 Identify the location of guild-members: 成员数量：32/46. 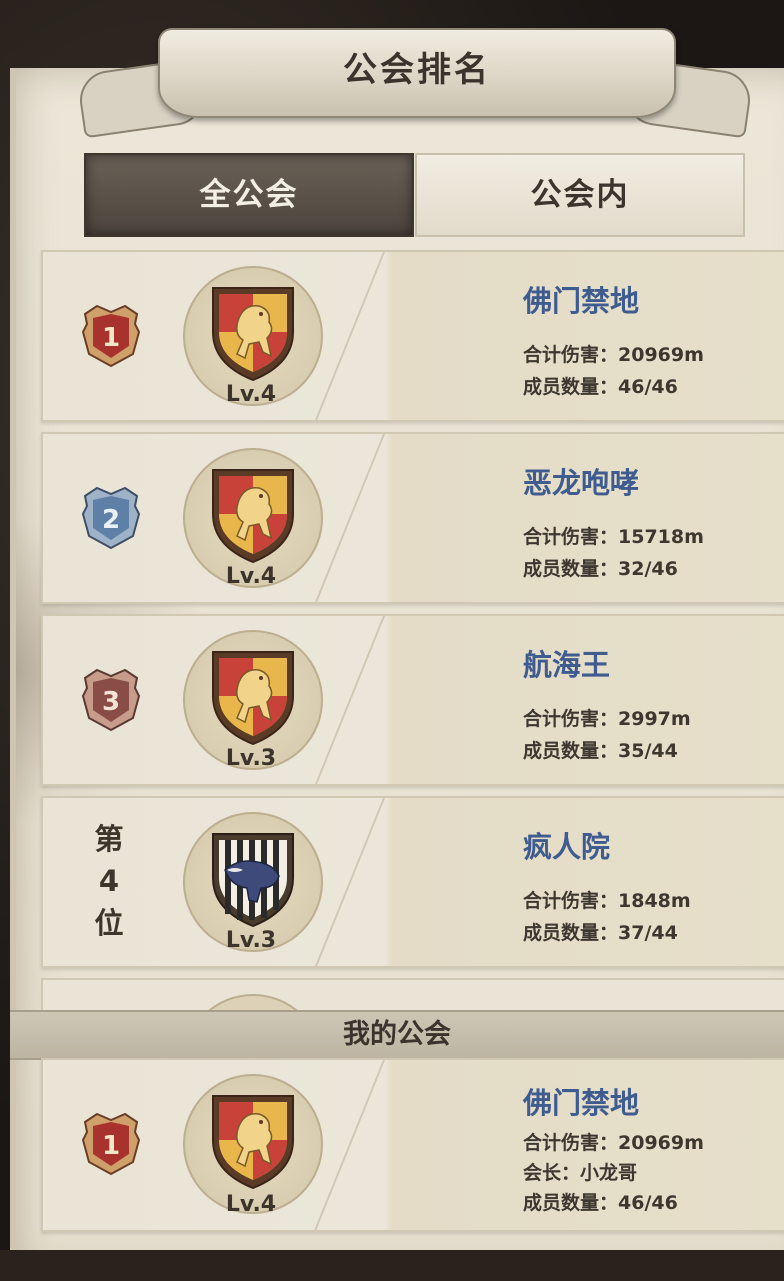
(600, 569).